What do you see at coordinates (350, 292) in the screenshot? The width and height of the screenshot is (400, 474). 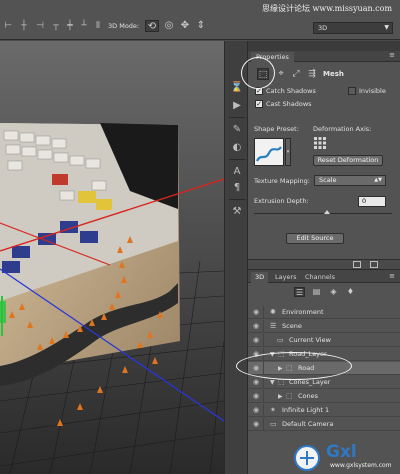 I see `lights-icon: ♦` at bounding box center [350, 292].